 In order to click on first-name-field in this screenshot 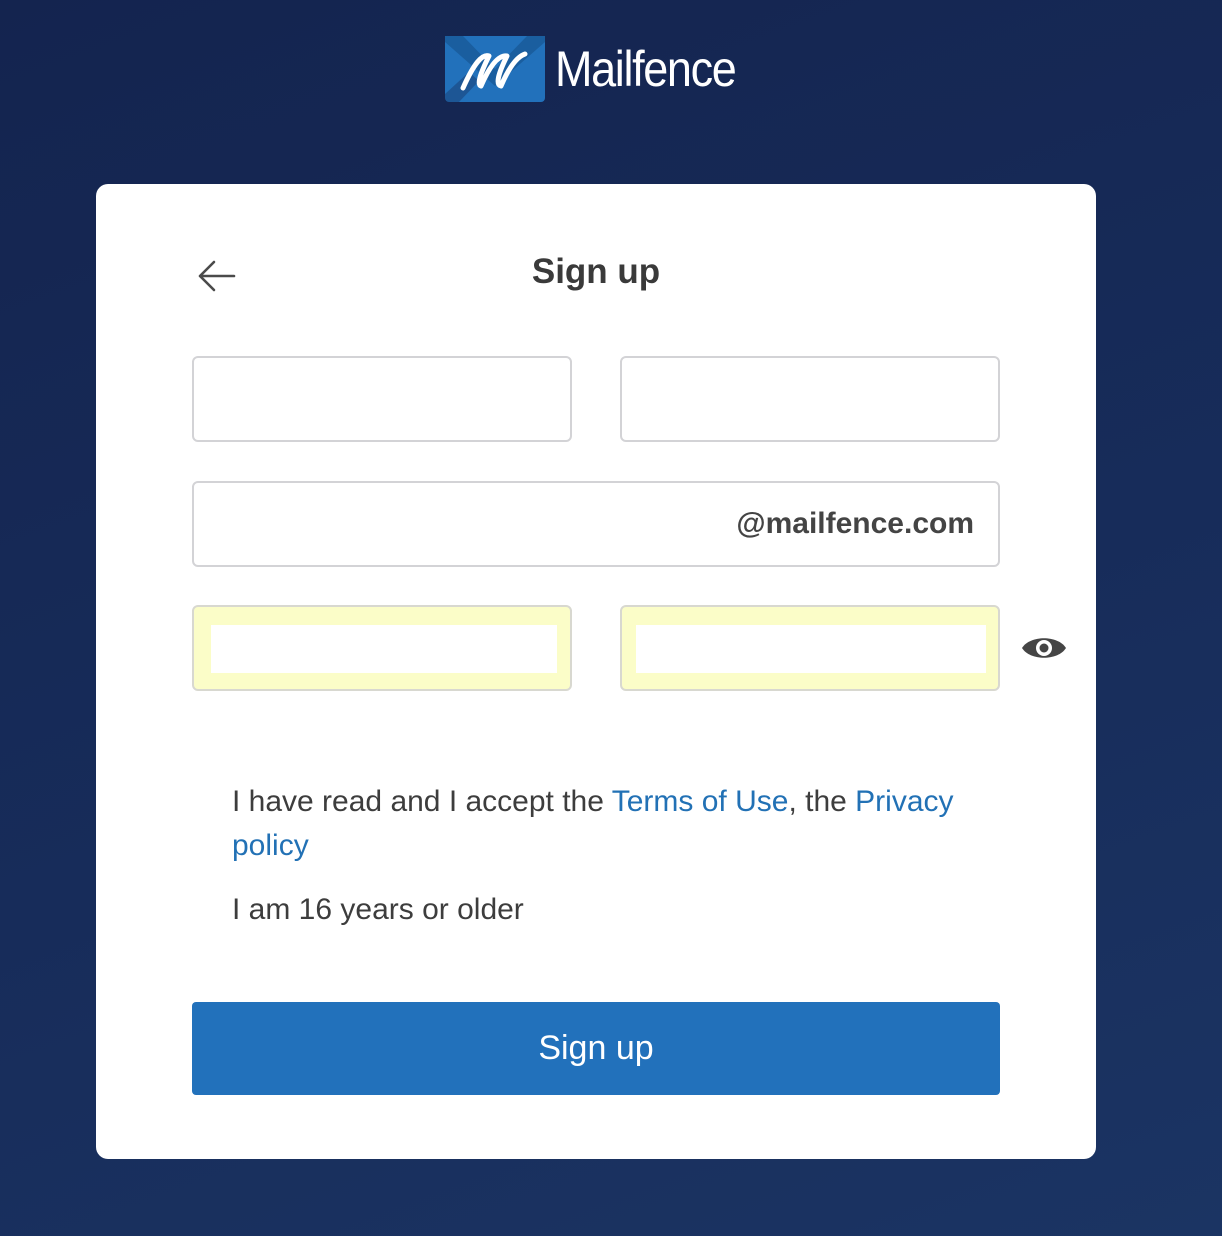, I will do `click(382, 399)`.